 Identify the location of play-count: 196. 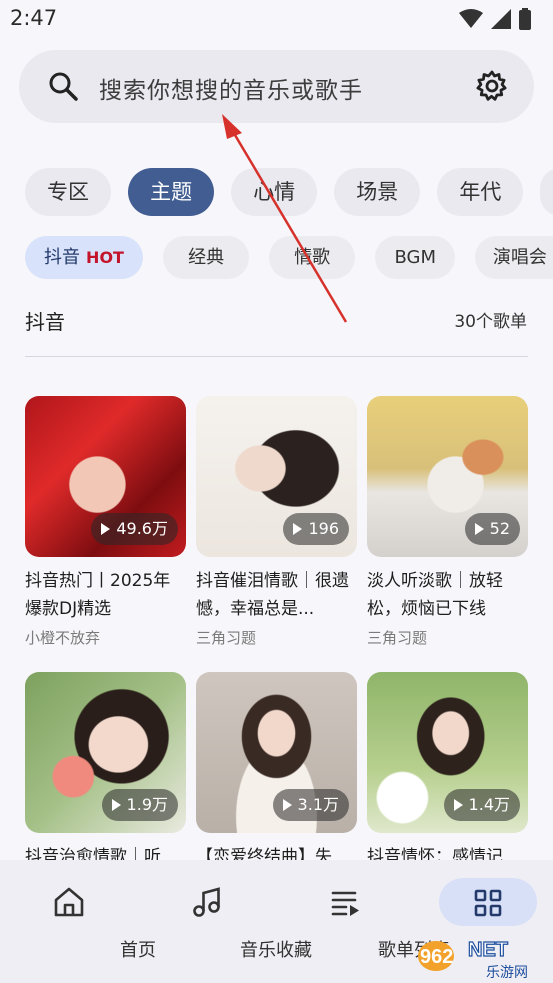
(323, 528).